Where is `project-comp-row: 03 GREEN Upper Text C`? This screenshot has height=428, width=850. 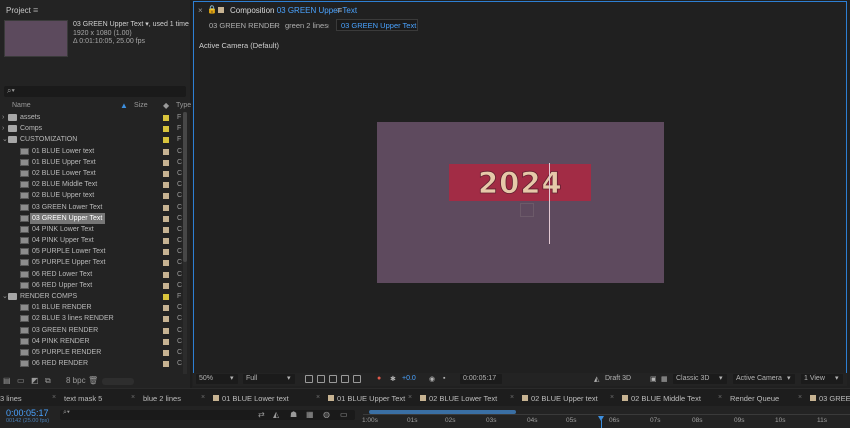
project-comp-row: 03 GREEN Upper Text C is located at coordinates (95, 218).